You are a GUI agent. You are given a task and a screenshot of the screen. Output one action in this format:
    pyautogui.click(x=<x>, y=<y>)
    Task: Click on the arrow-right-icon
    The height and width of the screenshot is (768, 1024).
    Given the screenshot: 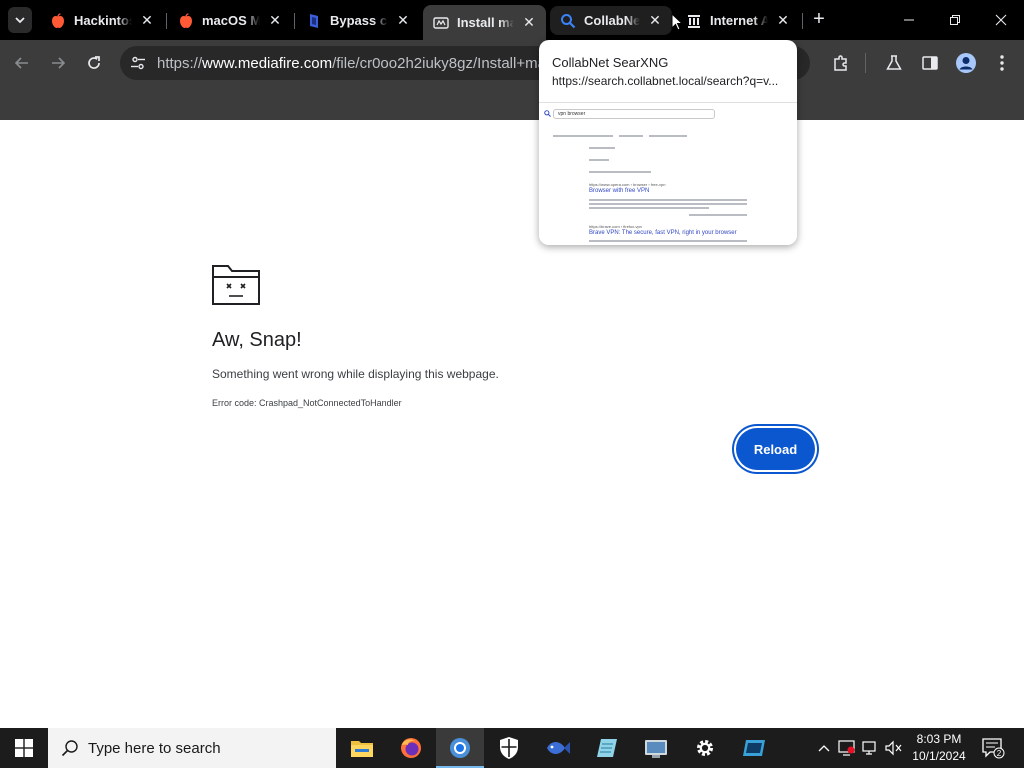 What is the action you would take?
    pyautogui.click(x=59, y=63)
    